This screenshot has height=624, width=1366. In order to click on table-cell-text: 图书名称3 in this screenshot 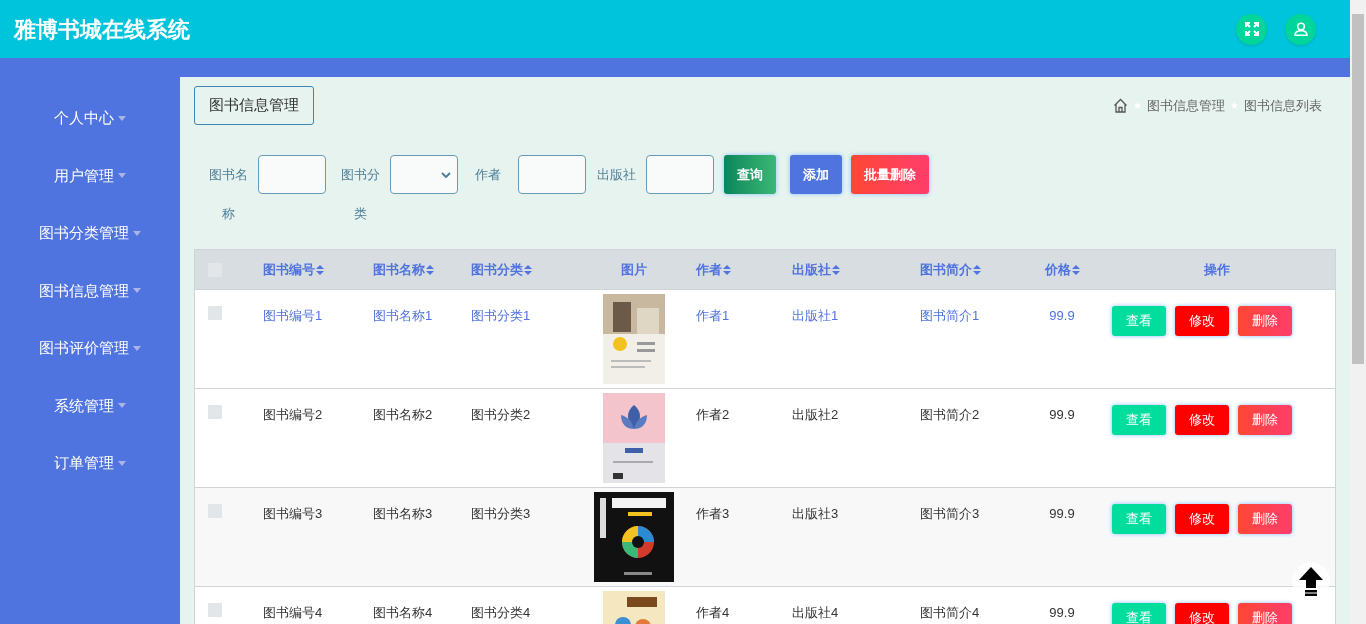, I will do `click(403, 514)`.